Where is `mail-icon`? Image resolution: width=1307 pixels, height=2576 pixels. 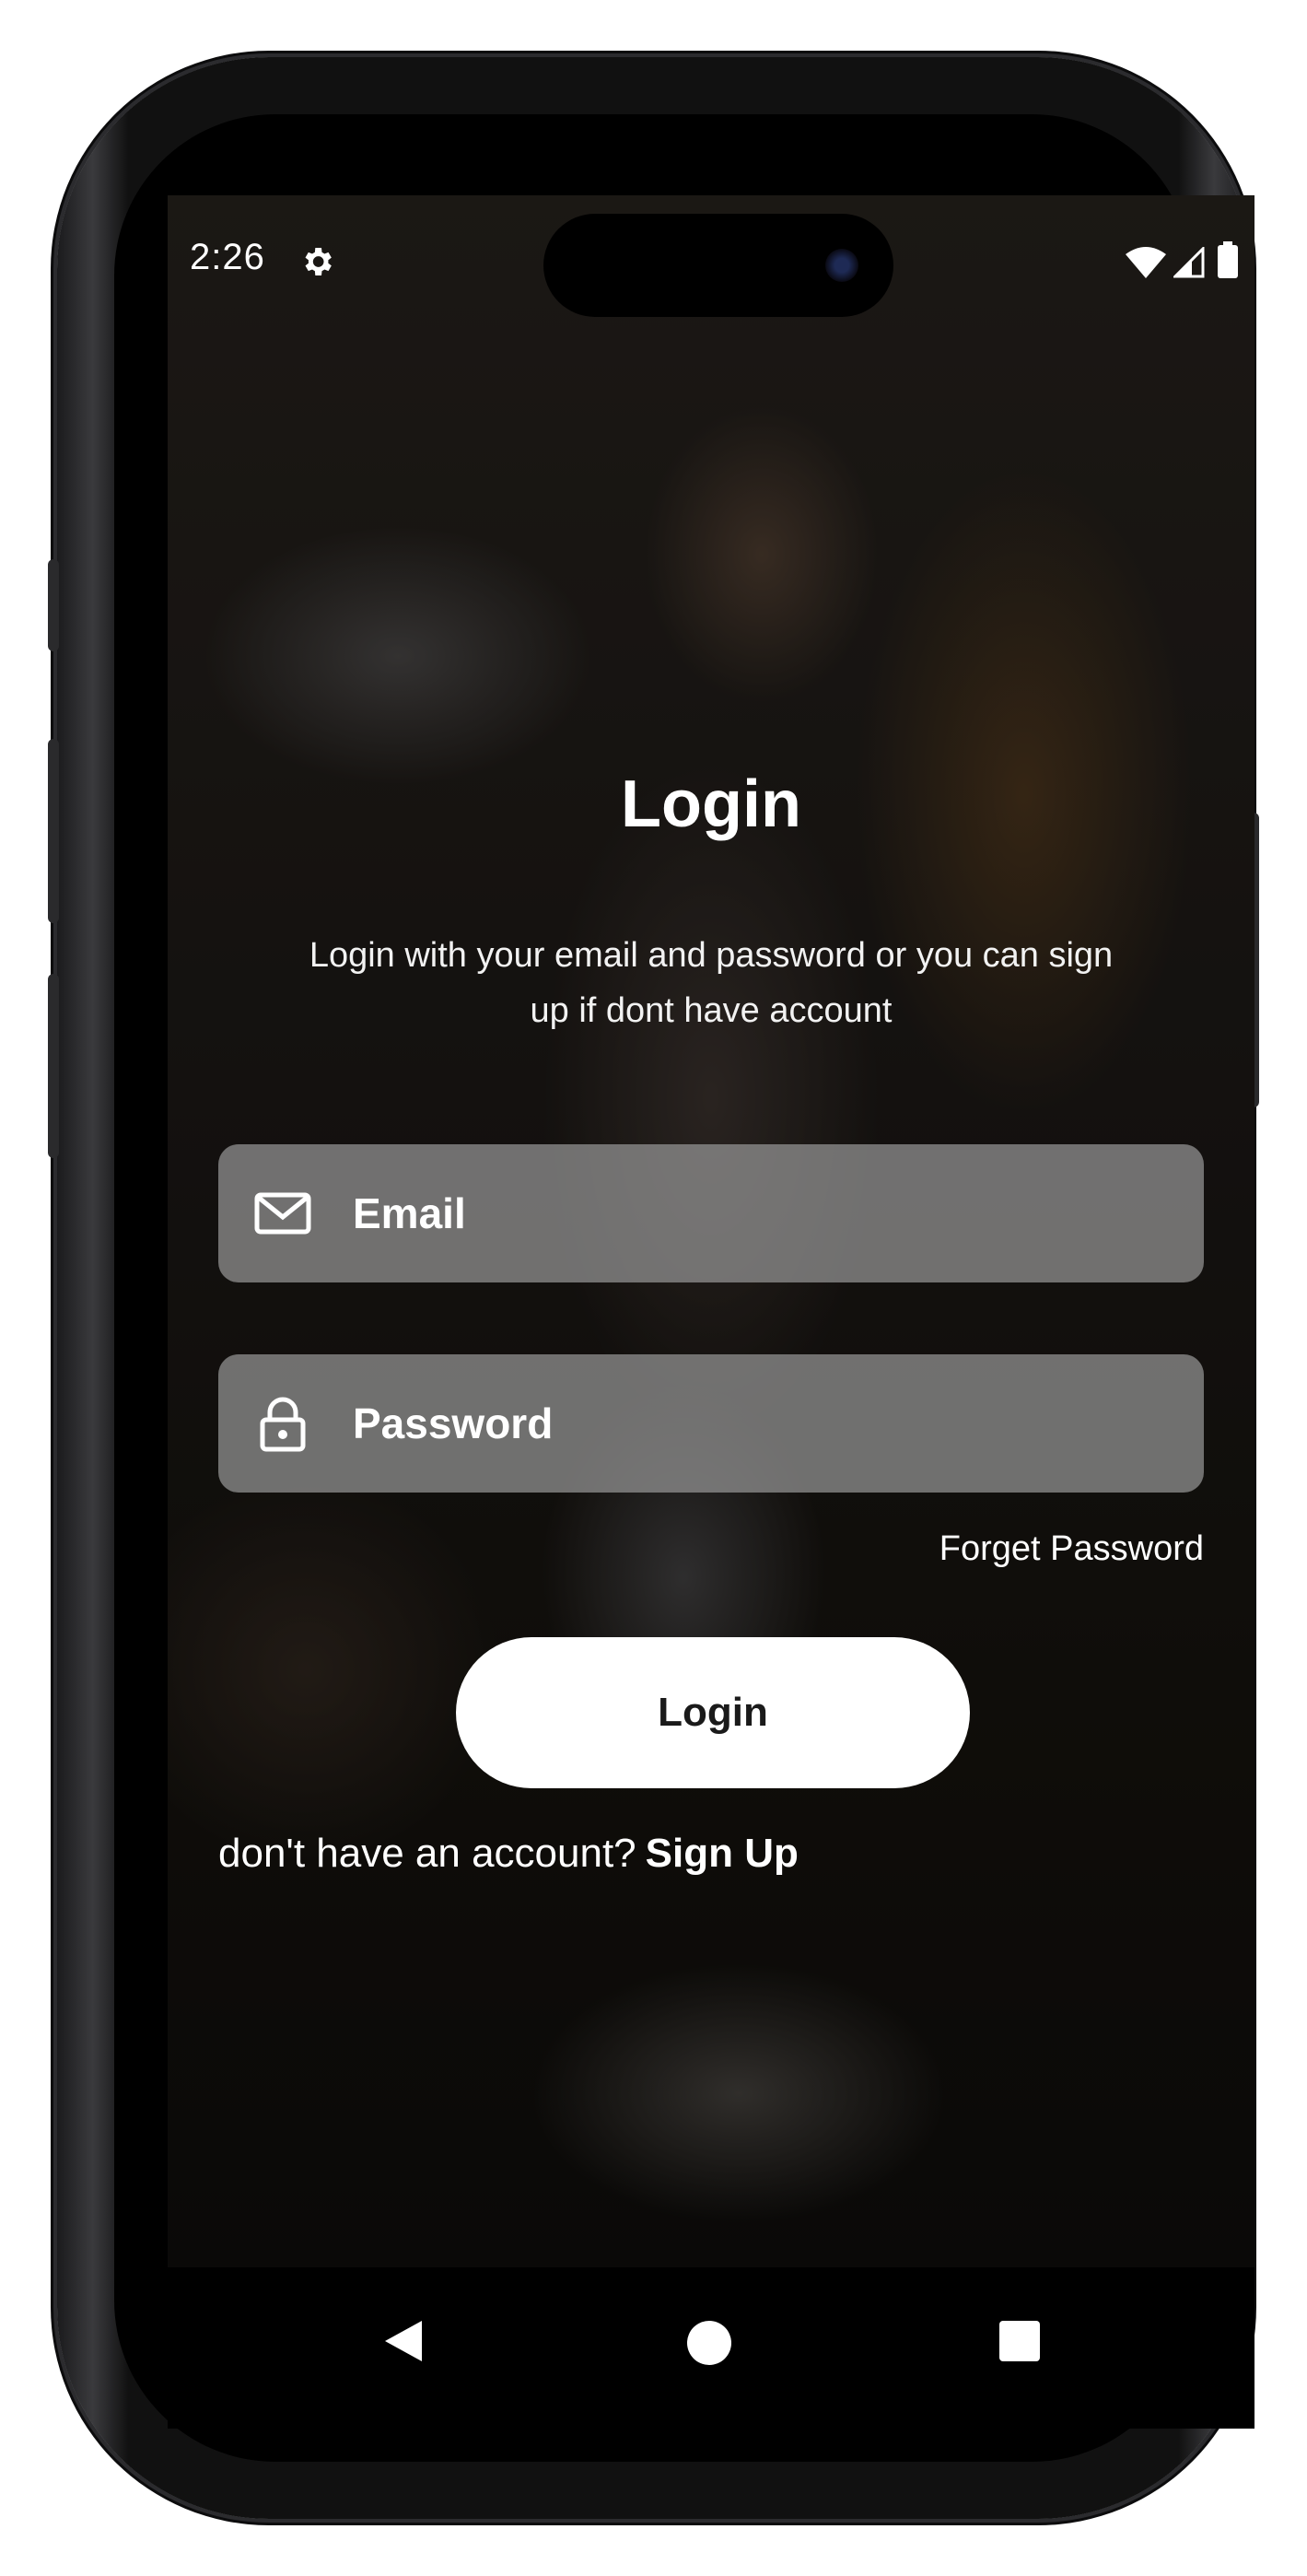
mail-icon is located at coordinates (283, 1213).